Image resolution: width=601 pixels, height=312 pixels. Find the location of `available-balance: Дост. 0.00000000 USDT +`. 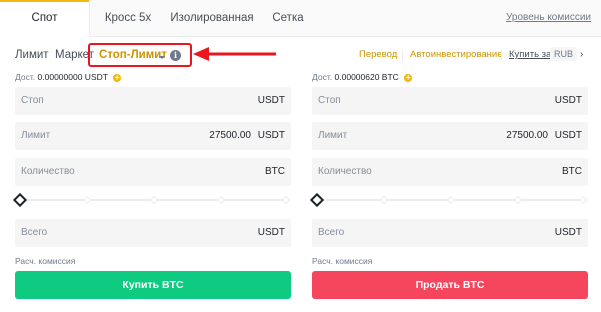

available-balance: Дост. 0.00000000 USDT + is located at coordinates (68, 77).